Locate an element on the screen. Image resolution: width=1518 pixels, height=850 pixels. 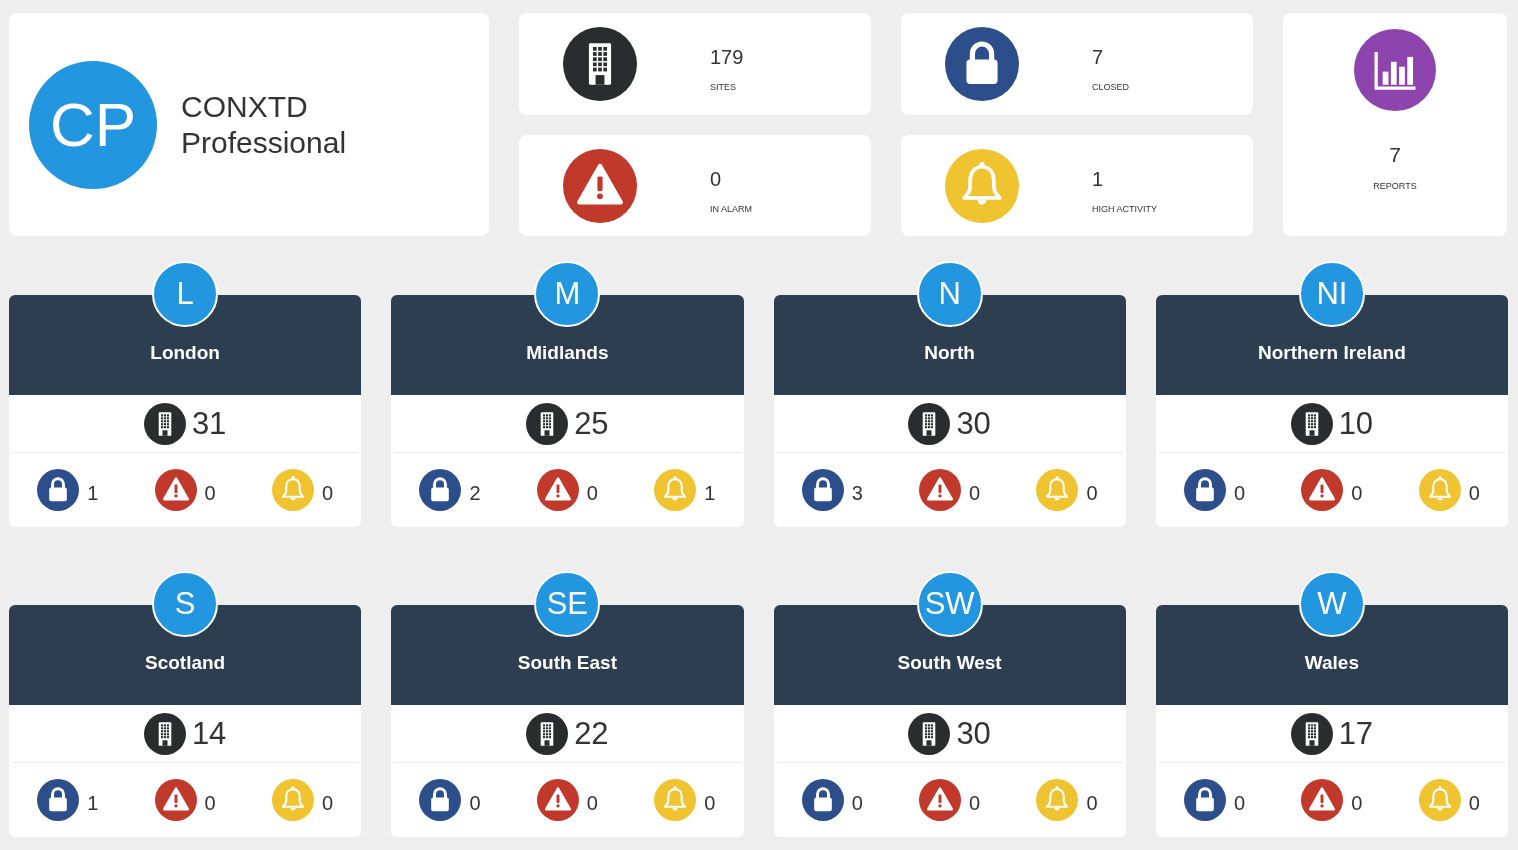
brand-title: CONXTD is located at coordinates (245, 106).